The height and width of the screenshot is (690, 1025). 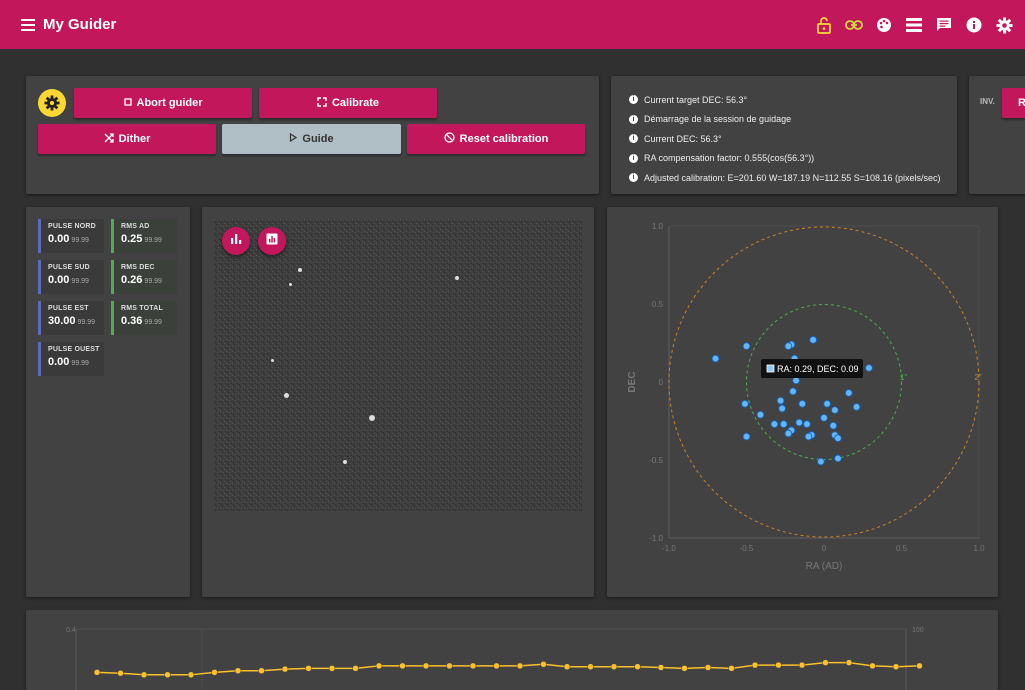 I want to click on side-card-button: R, so click(x=1013, y=103).